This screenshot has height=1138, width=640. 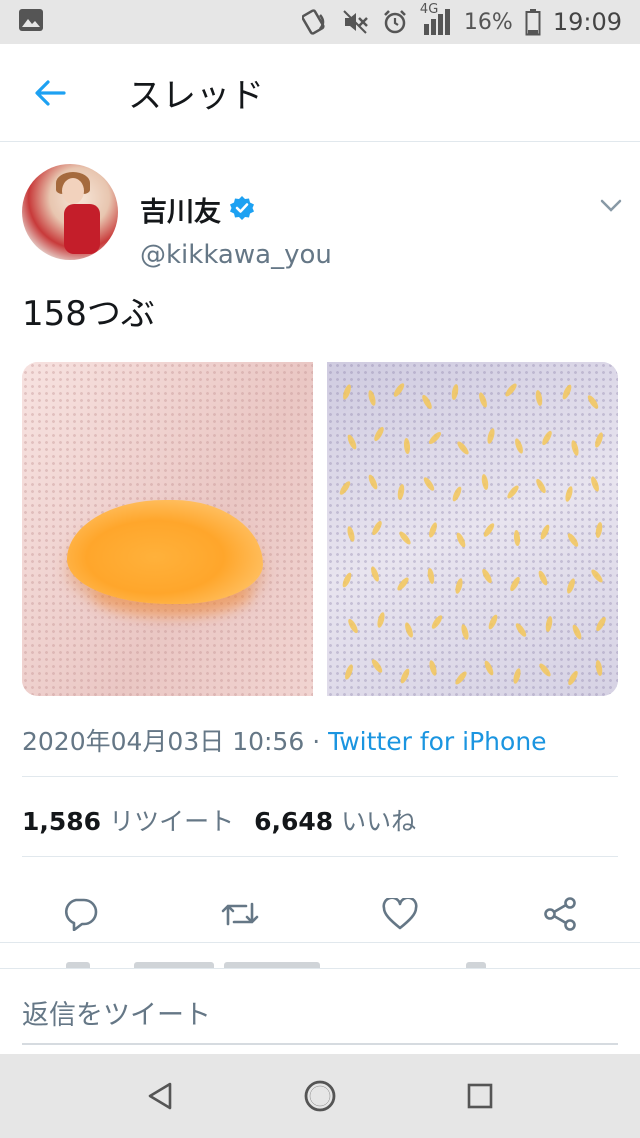 I want to click on home-circle-icon, so click(x=320, y=1096).